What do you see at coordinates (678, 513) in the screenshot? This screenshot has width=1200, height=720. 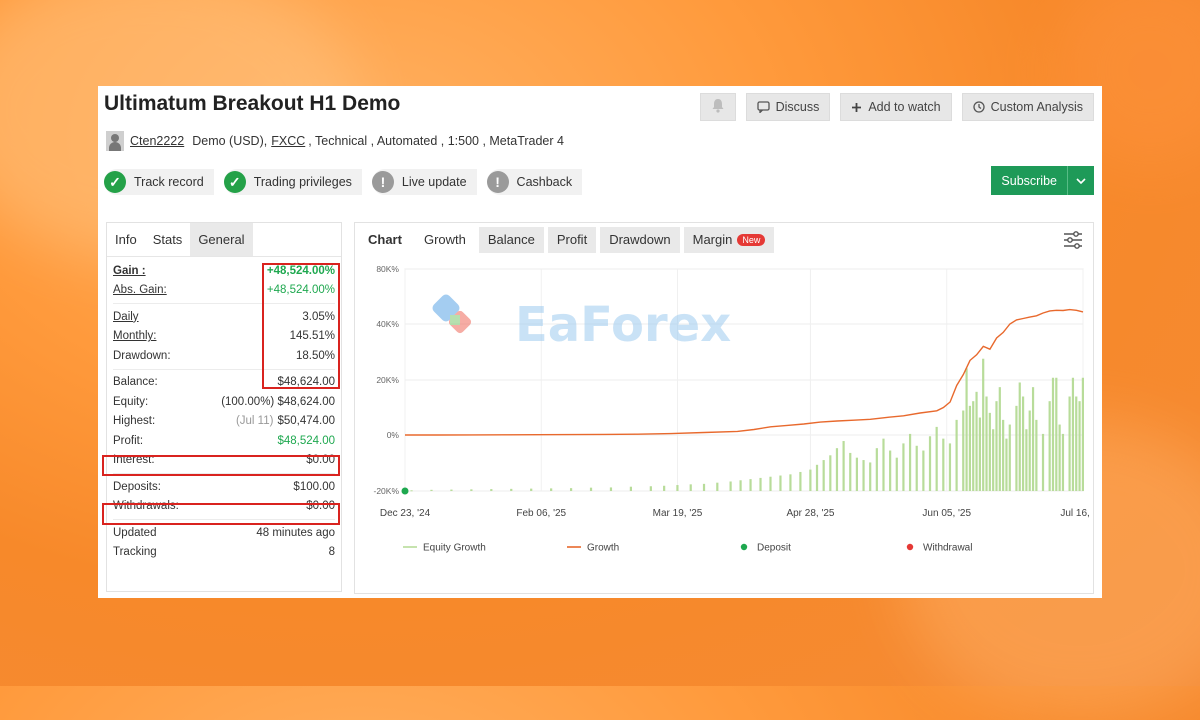 I see `x-tick-label: Mar 19, '25` at bounding box center [678, 513].